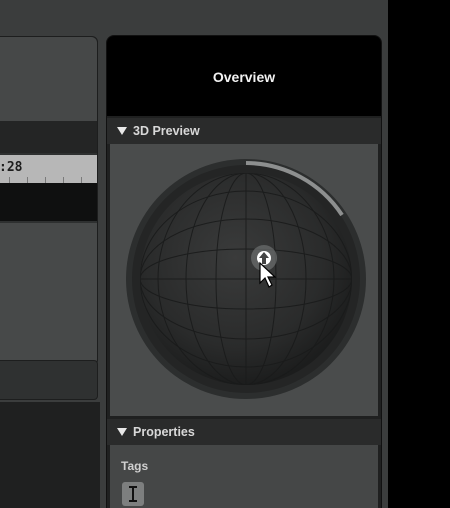 This screenshot has height=508, width=450. What do you see at coordinates (11, 167) in the screenshot?
I see `timecode-label: :28` at bounding box center [11, 167].